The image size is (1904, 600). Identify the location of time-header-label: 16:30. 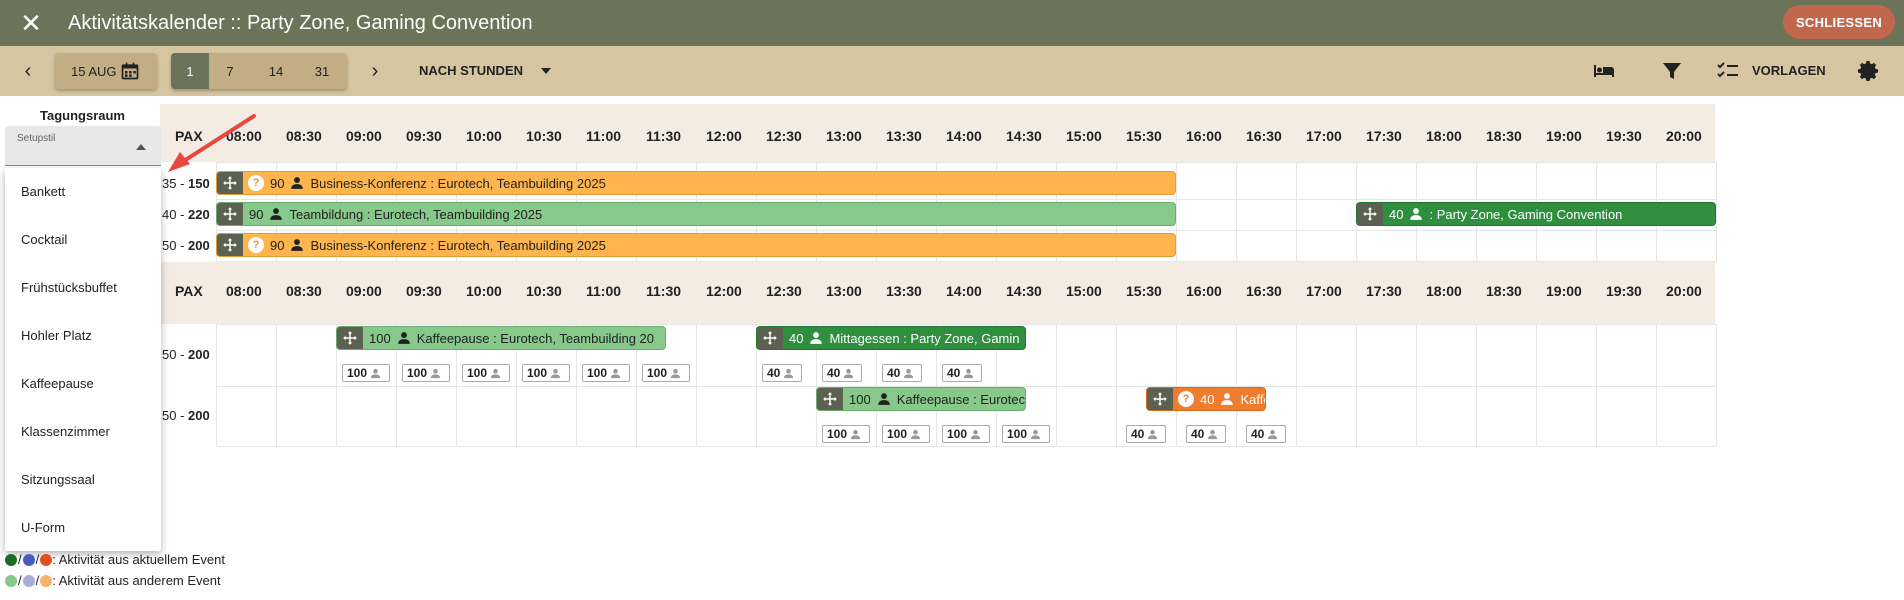
(1264, 136).